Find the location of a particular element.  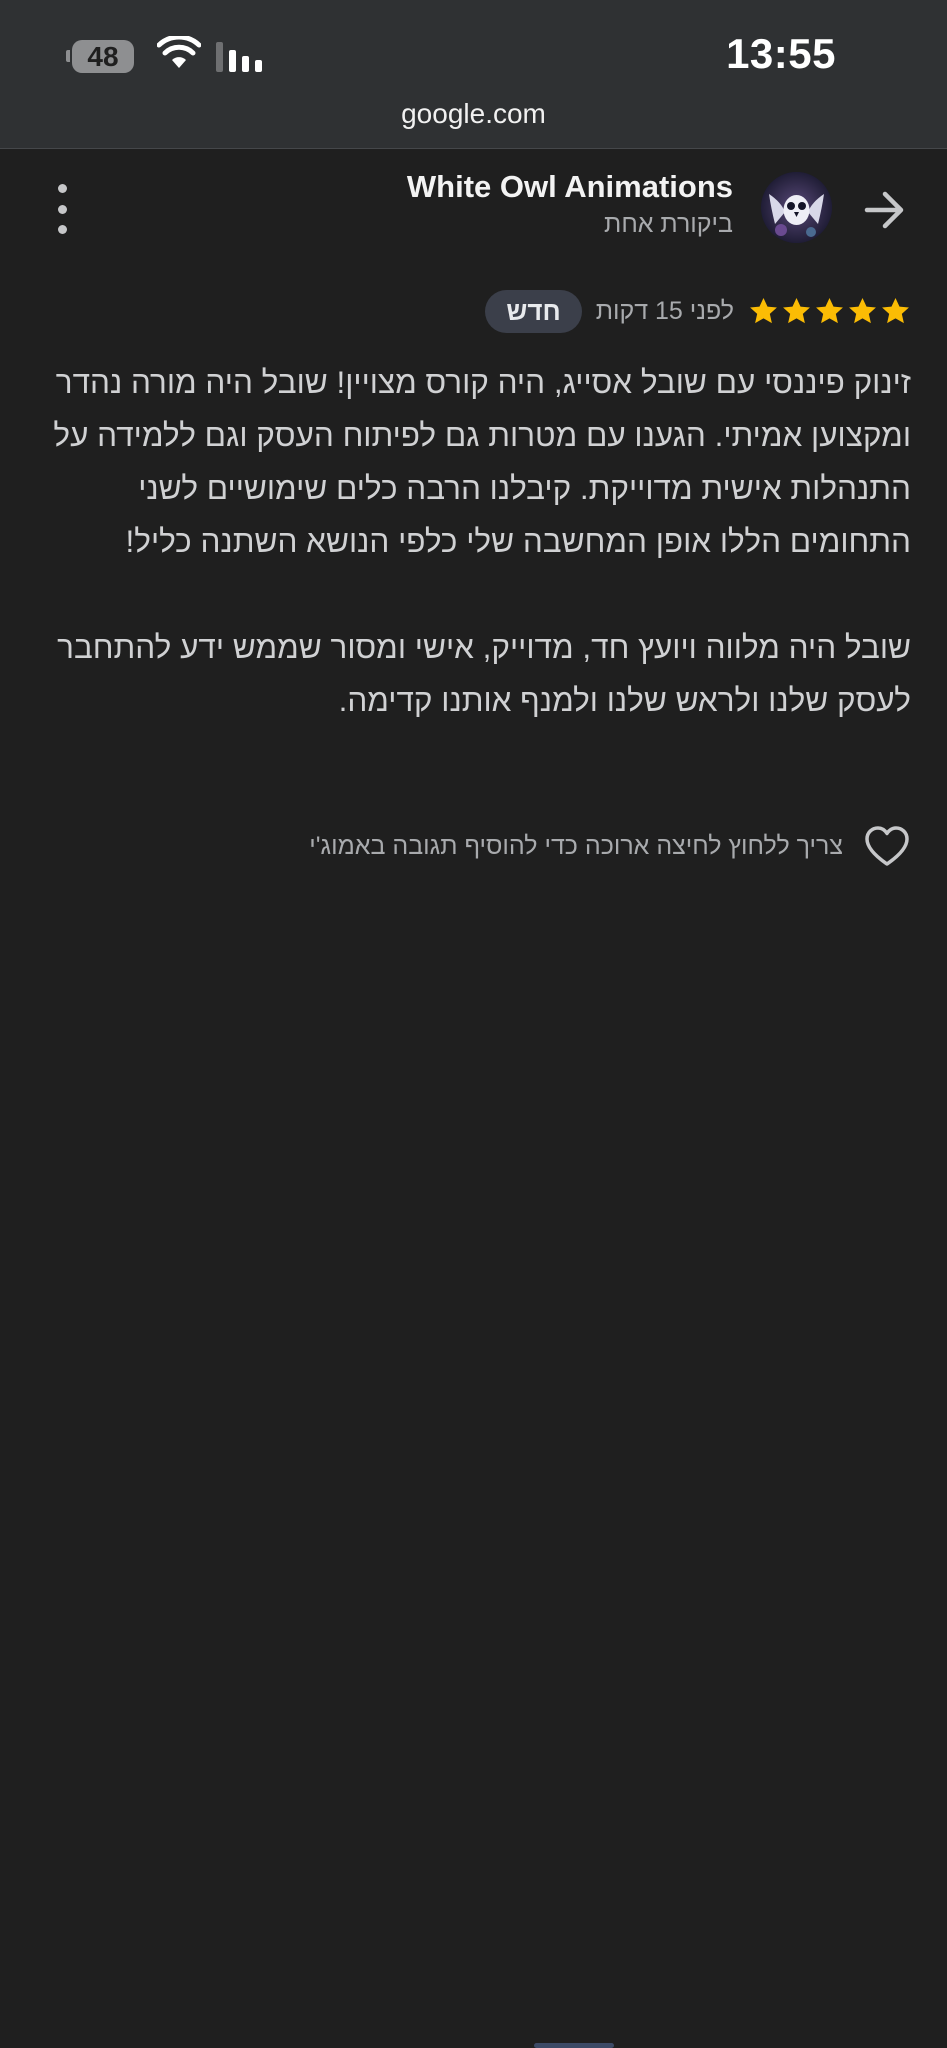

more-vert-icon is located at coordinates (62, 209).